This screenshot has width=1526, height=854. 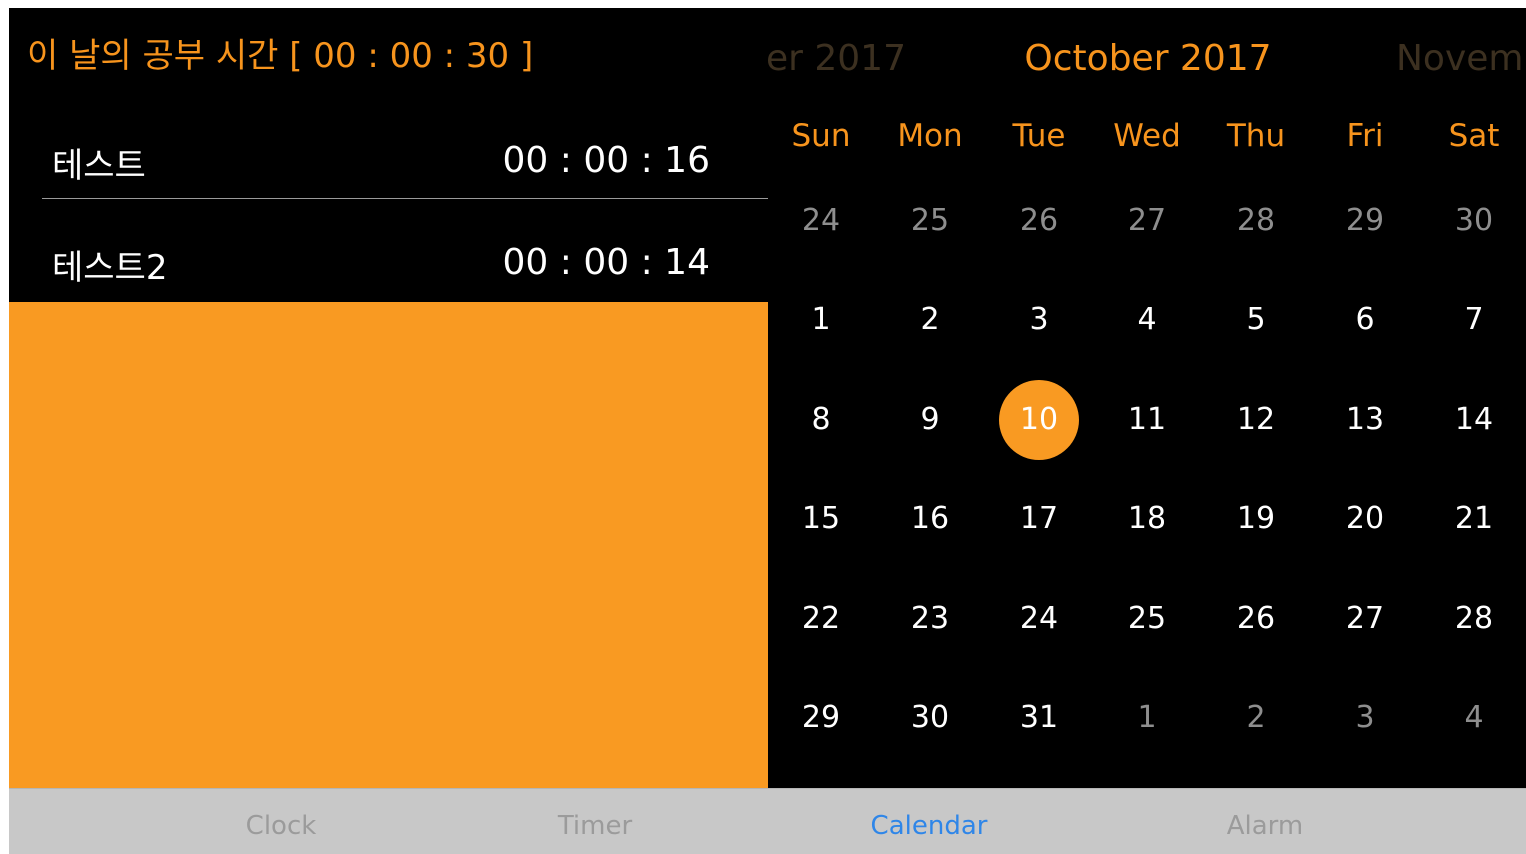 I want to click on calendar-day: 27, so click(x=1365, y=619).